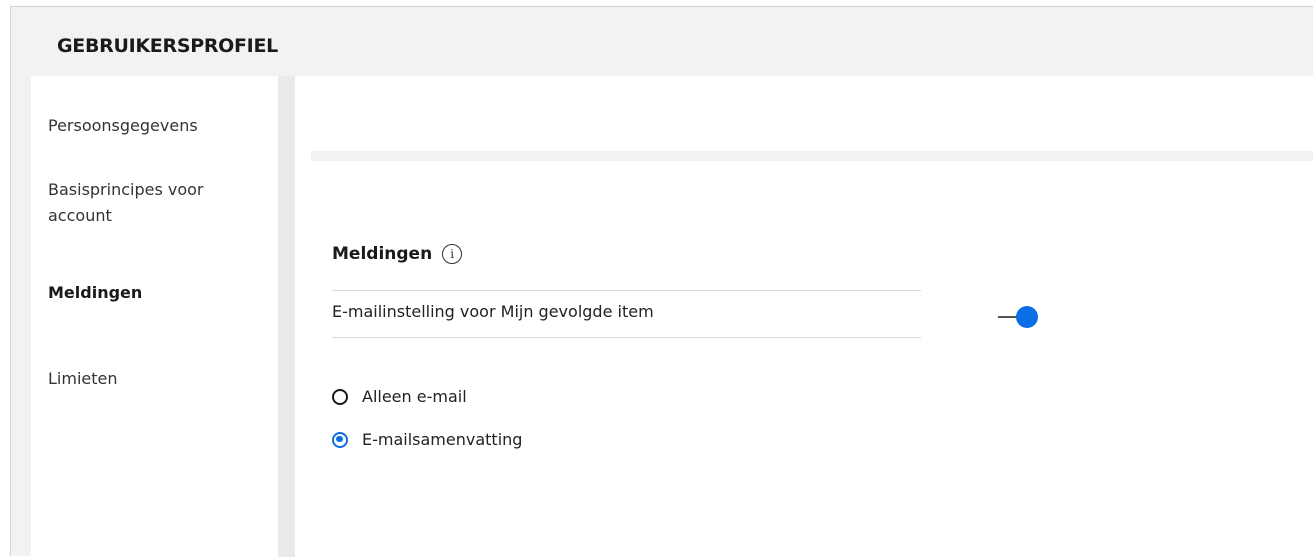 The image size is (1313, 557). What do you see at coordinates (133, 203) in the screenshot?
I see `sidebar-item-basisprincipes: Basisprincipes voor account` at bounding box center [133, 203].